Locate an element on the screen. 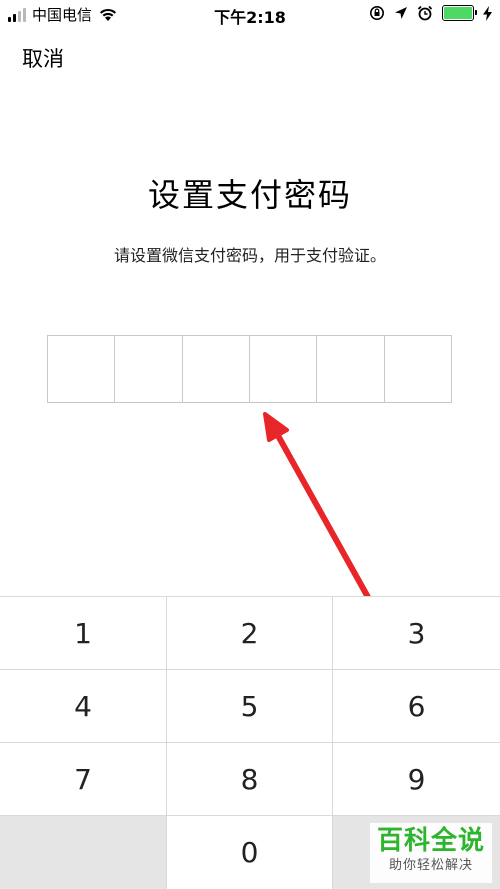 The height and width of the screenshot is (889, 500). battery-icon is located at coordinates (459, 13).